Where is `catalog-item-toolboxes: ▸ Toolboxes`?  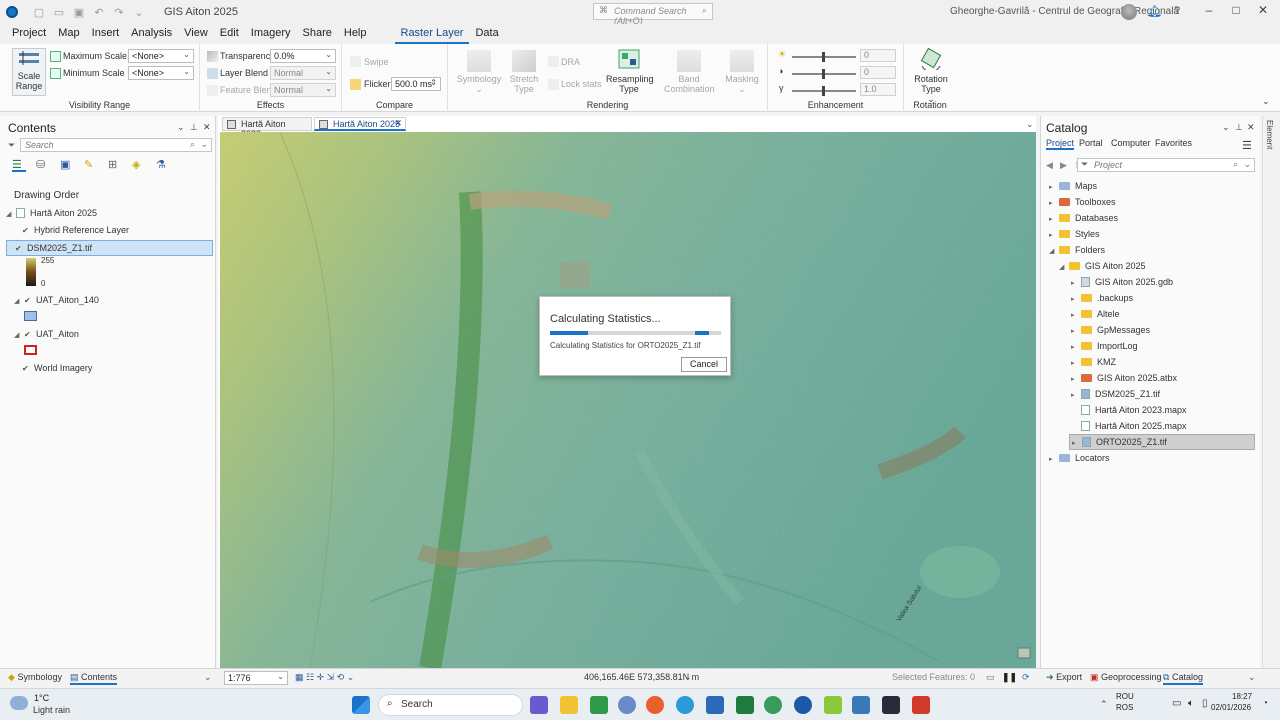
catalog-item-toolboxes: ▸ Toolboxes is located at coordinates (1082, 202).